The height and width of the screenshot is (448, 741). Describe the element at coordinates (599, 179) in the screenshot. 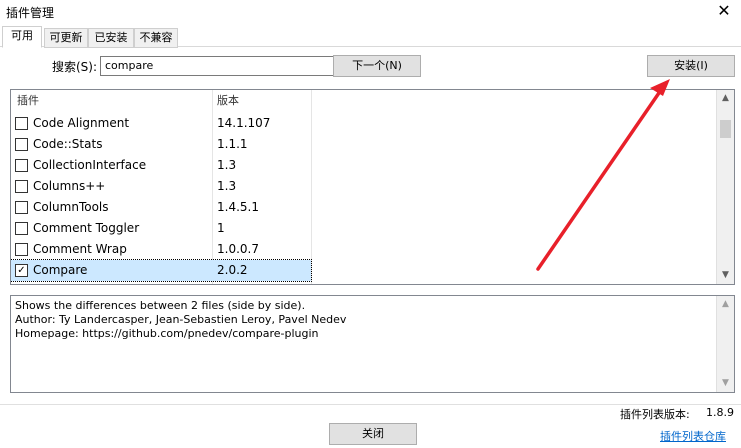

I see `arrow-shaft` at that location.